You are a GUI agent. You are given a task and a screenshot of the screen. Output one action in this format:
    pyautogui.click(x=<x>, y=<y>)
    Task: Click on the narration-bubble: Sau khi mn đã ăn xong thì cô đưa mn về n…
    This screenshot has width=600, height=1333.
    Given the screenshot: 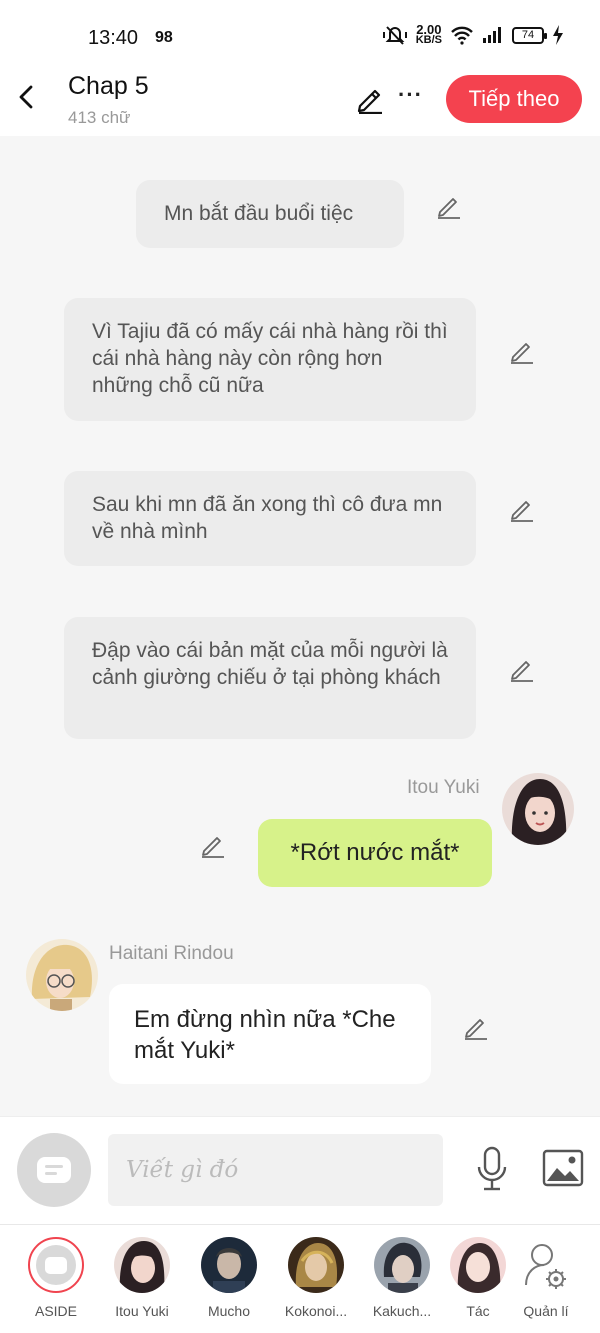 What is the action you would take?
    pyautogui.click(x=270, y=518)
    